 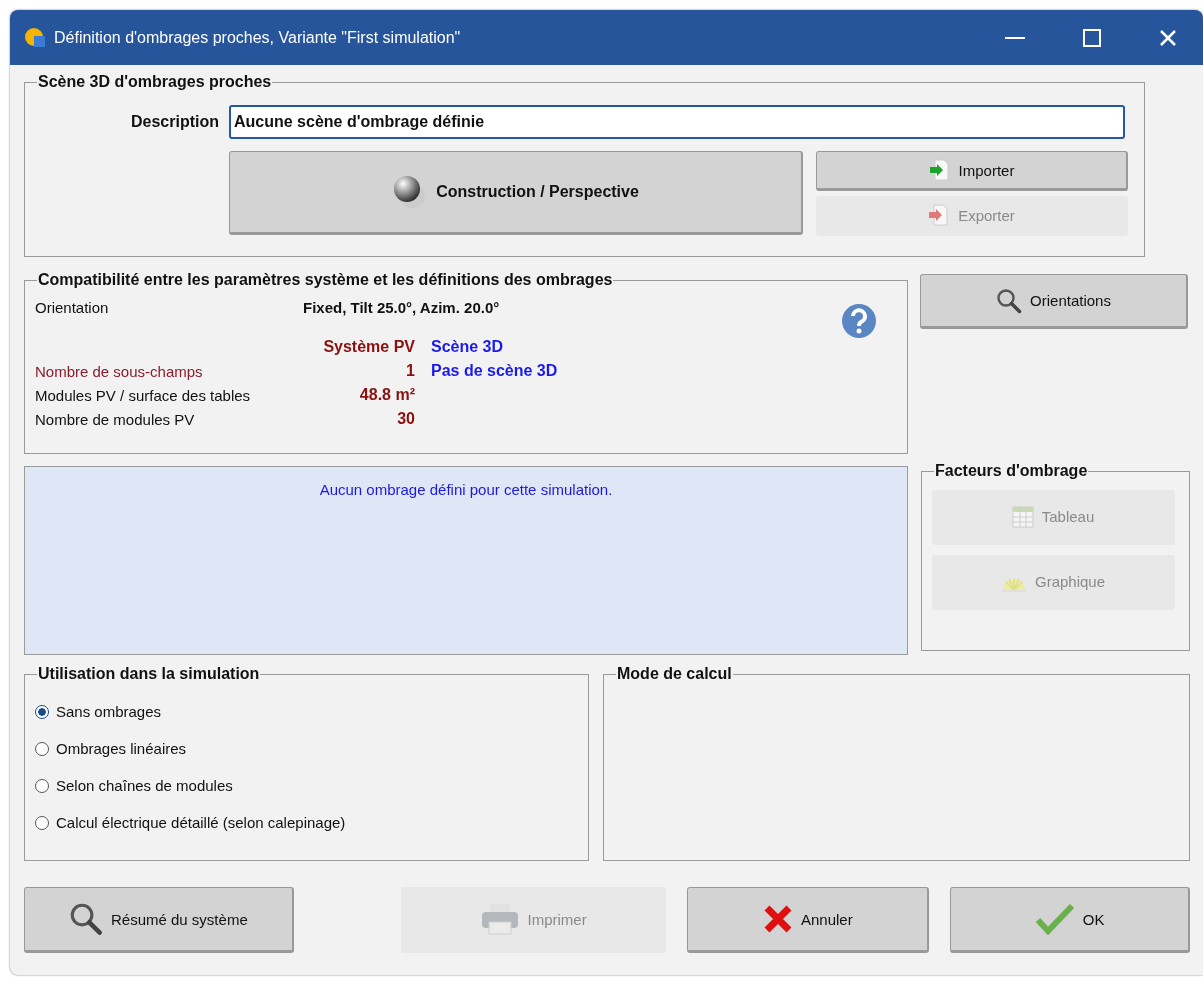 I want to click on ok-button: OK, so click(x=1070, y=920).